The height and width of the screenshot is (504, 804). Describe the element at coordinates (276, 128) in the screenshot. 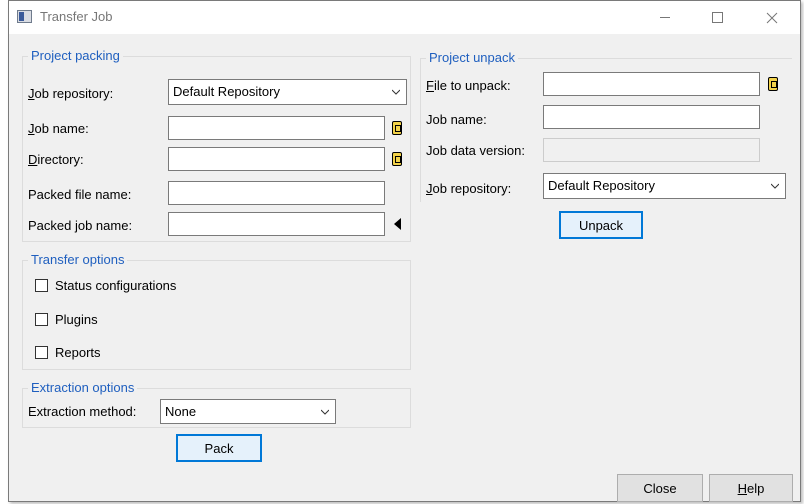

I see `job-name-input` at that location.